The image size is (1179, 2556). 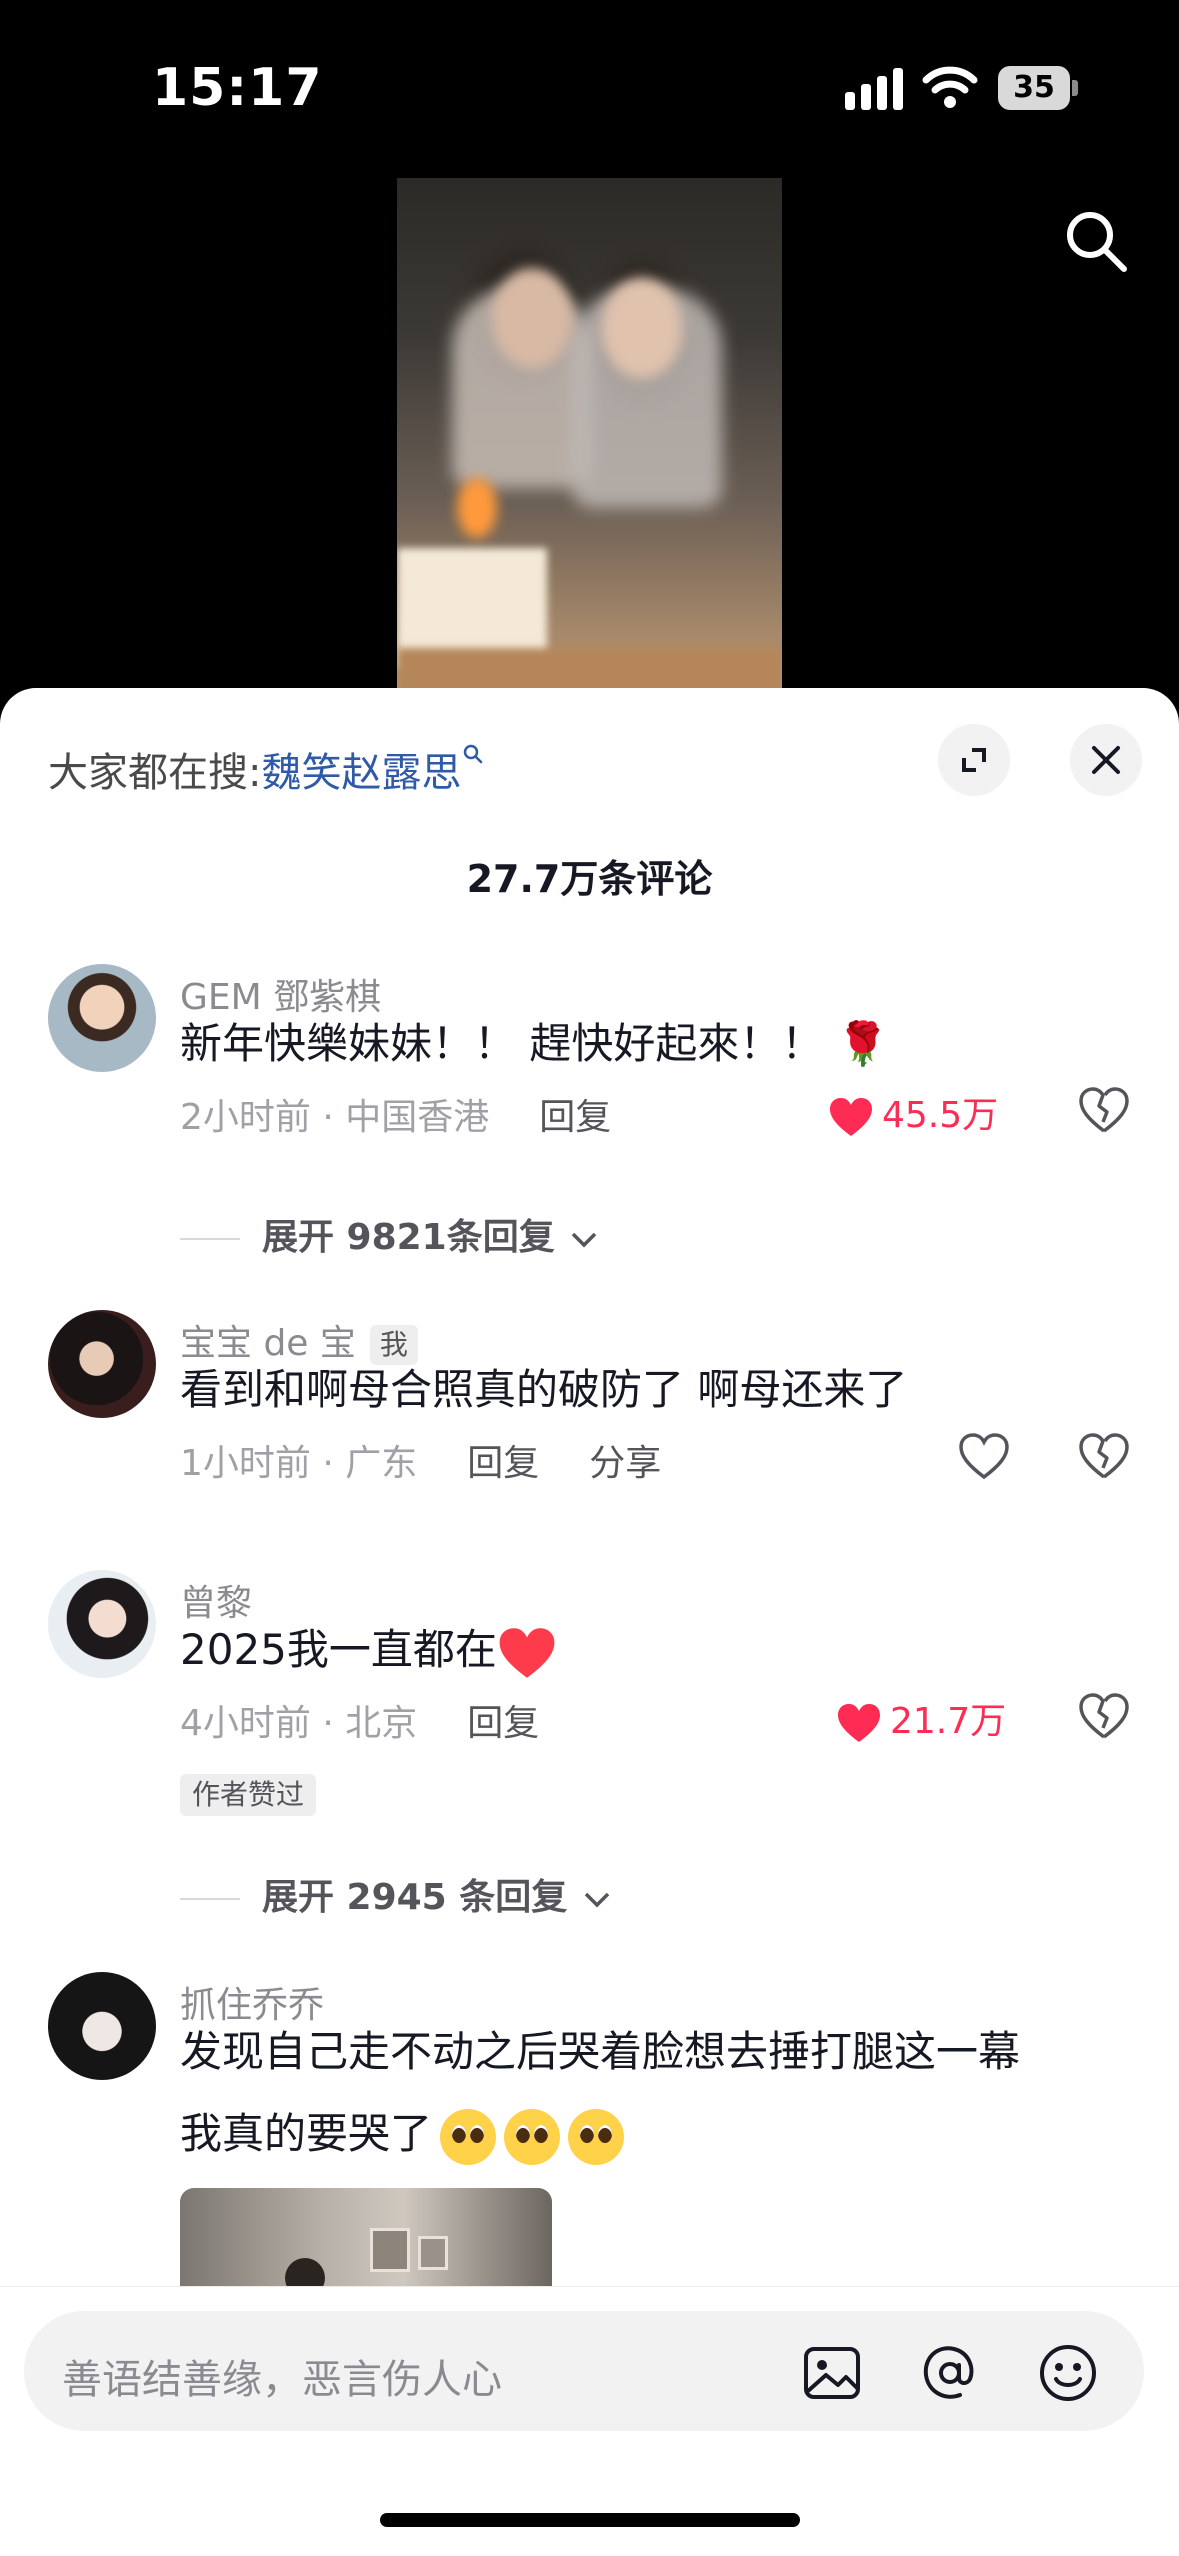 I want to click on expand-icon, so click(x=974, y=760).